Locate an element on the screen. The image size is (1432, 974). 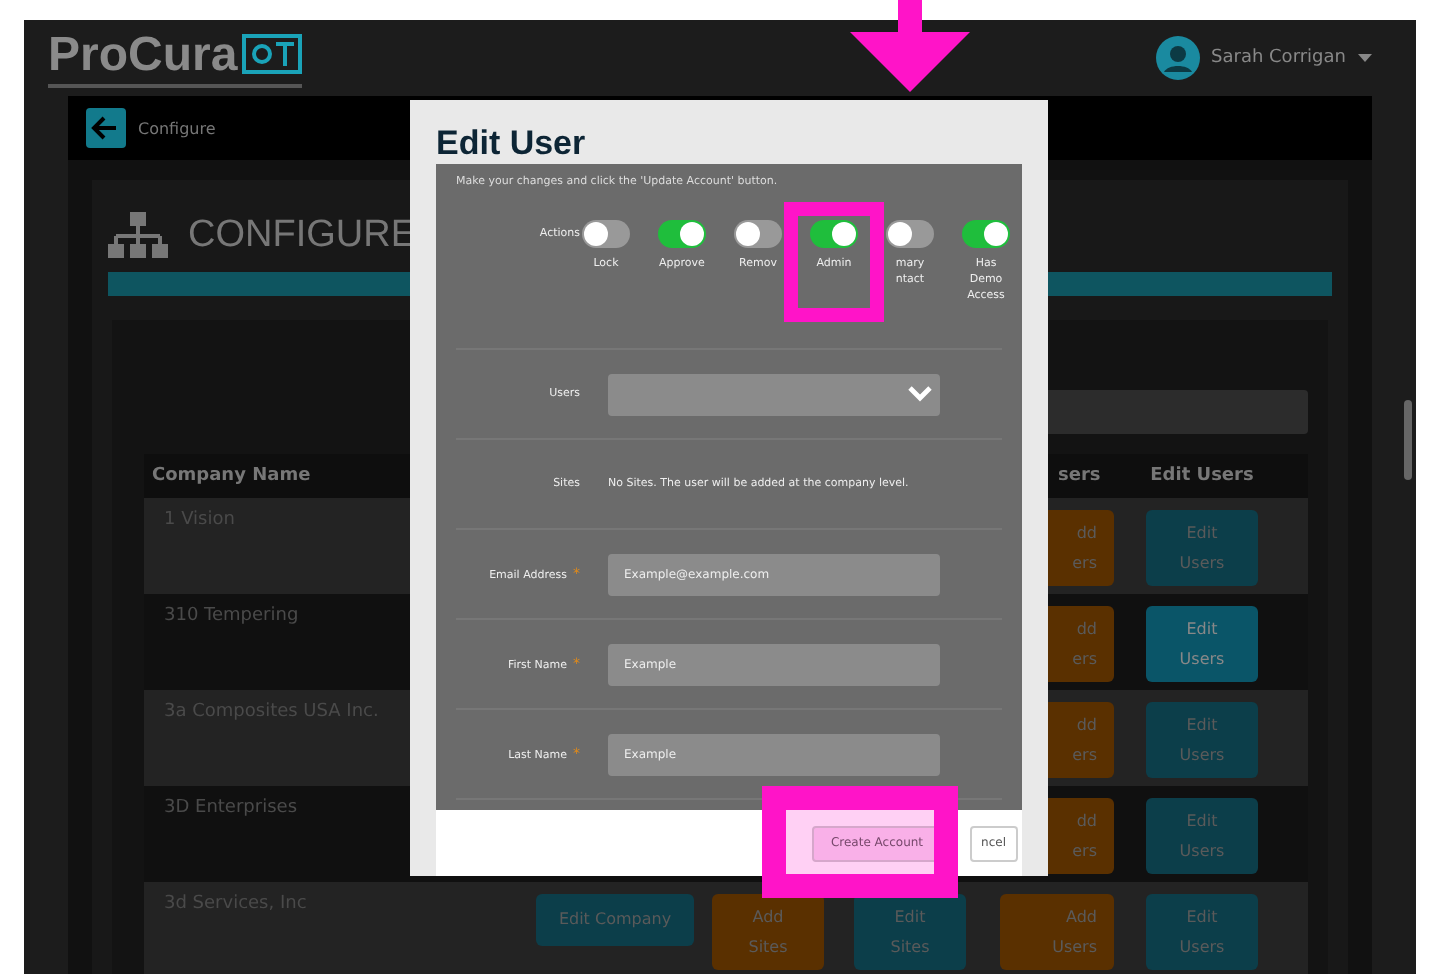
edit-sites-button: Edit Sites is located at coordinates (910, 932).